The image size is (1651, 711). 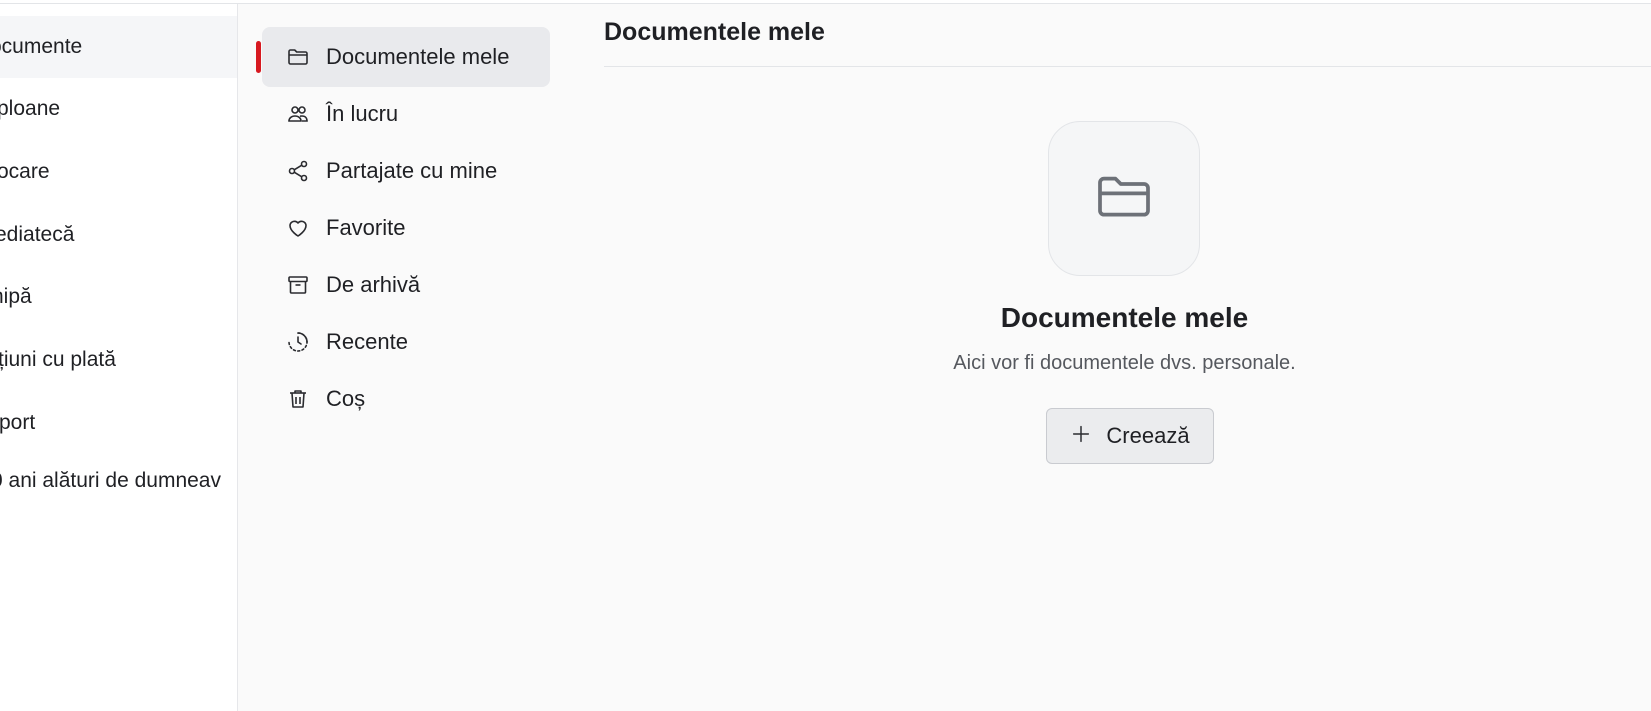 What do you see at coordinates (298, 342) in the screenshot?
I see `clock-icon` at bounding box center [298, 342].